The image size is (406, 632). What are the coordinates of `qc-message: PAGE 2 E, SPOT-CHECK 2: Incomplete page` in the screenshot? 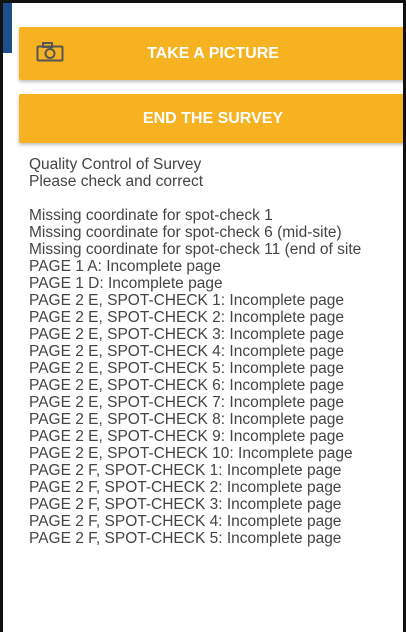 It's located at (187, 317).